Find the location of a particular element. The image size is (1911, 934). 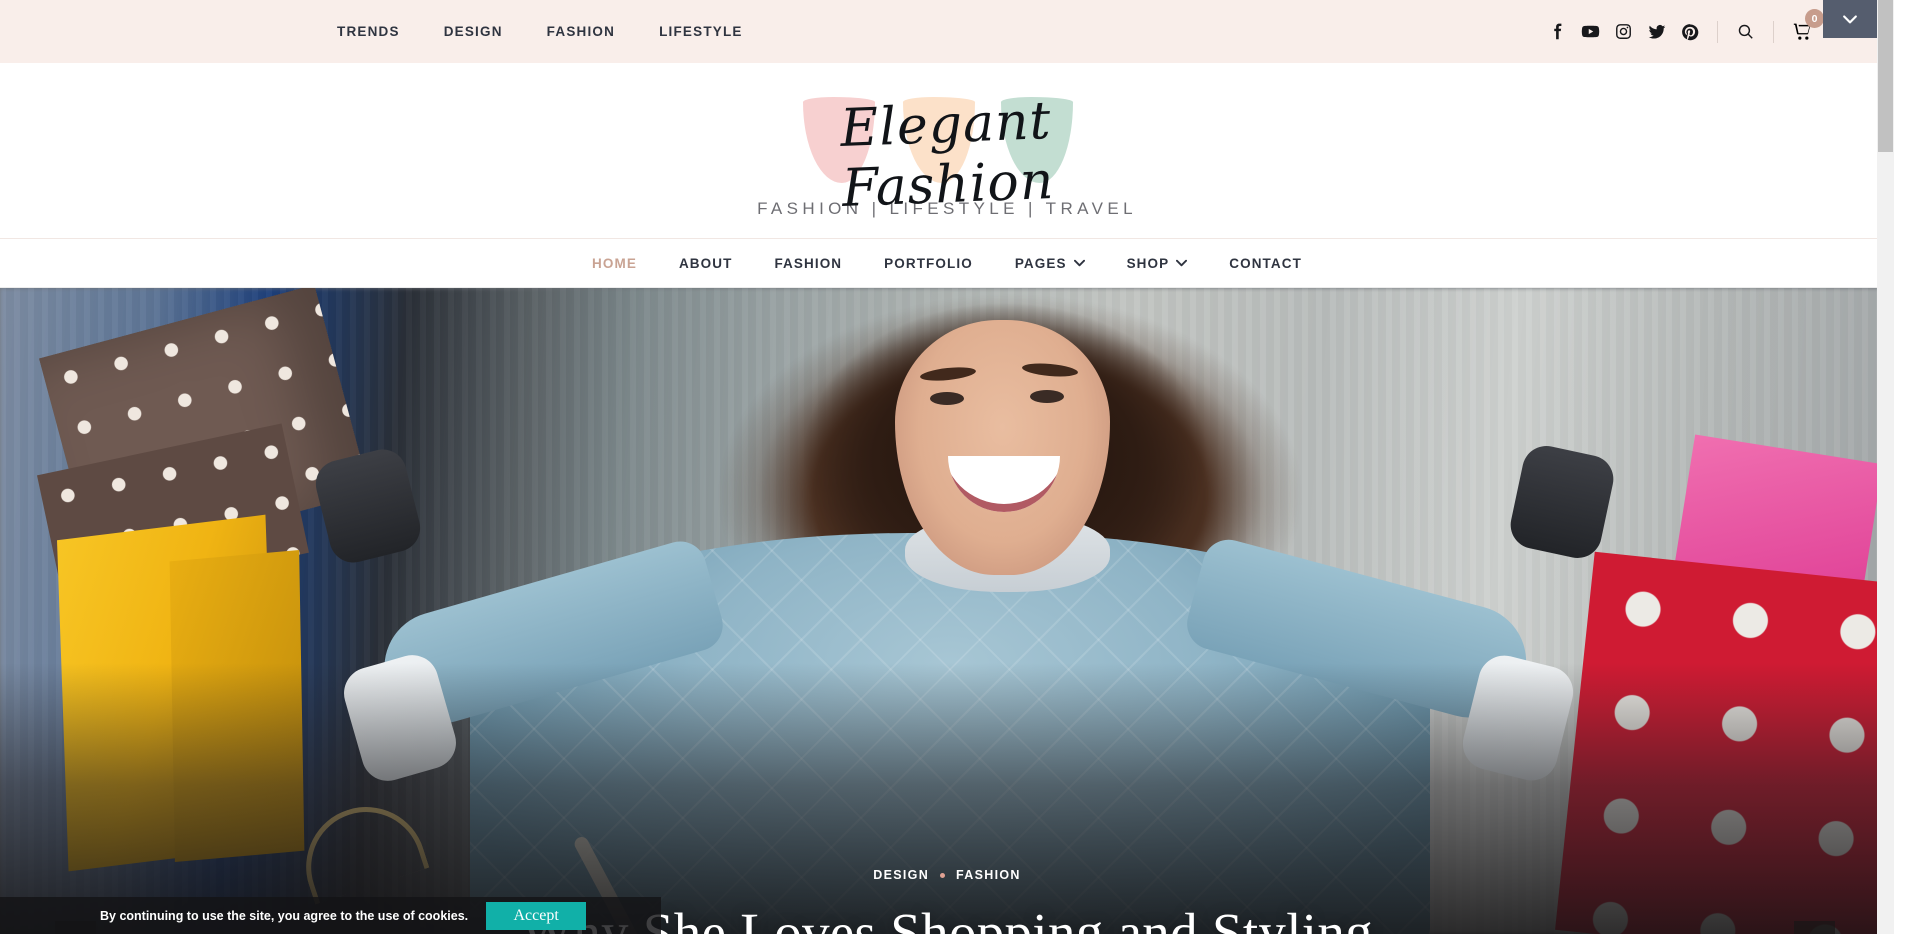

nav-label: PORTFOLIO is located at coordinates (928, 263).